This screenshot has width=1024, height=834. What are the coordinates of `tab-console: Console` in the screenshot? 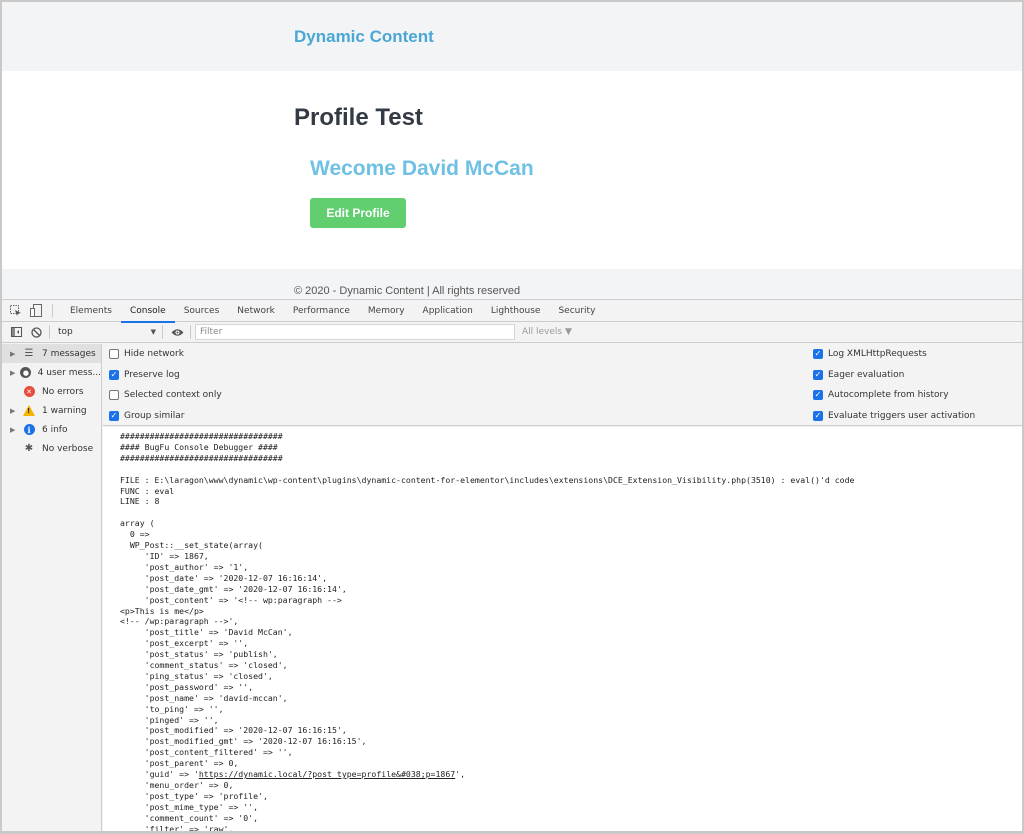 It's located at (147, 311).